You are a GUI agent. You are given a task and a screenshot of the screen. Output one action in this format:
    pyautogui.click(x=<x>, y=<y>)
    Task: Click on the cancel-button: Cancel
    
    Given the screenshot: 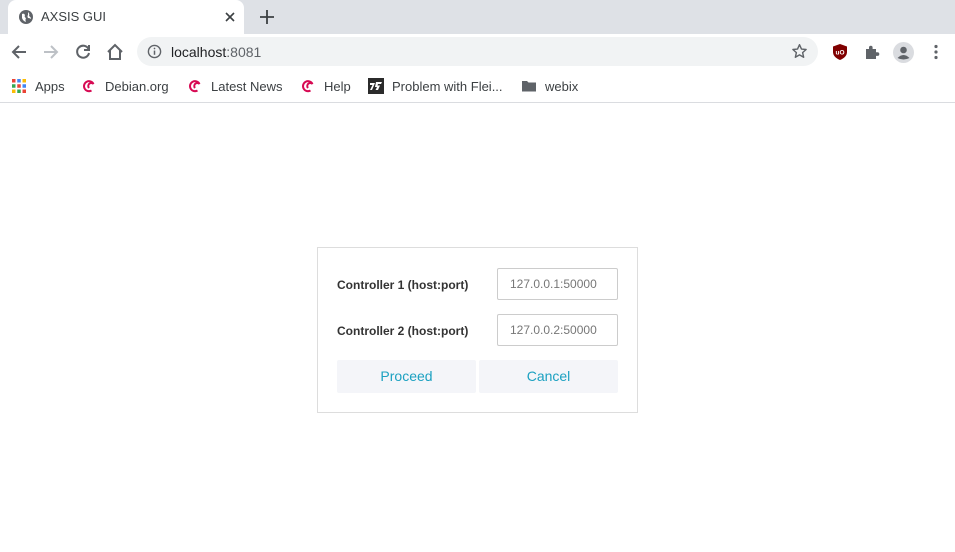 What is the action you would take?
    pyautogui.click(x=548, y=376)
    